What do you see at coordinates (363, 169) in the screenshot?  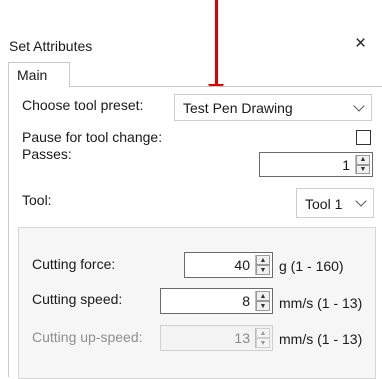 I see `passes-decrement-icon: ▼` at bounding box center [363, 169].